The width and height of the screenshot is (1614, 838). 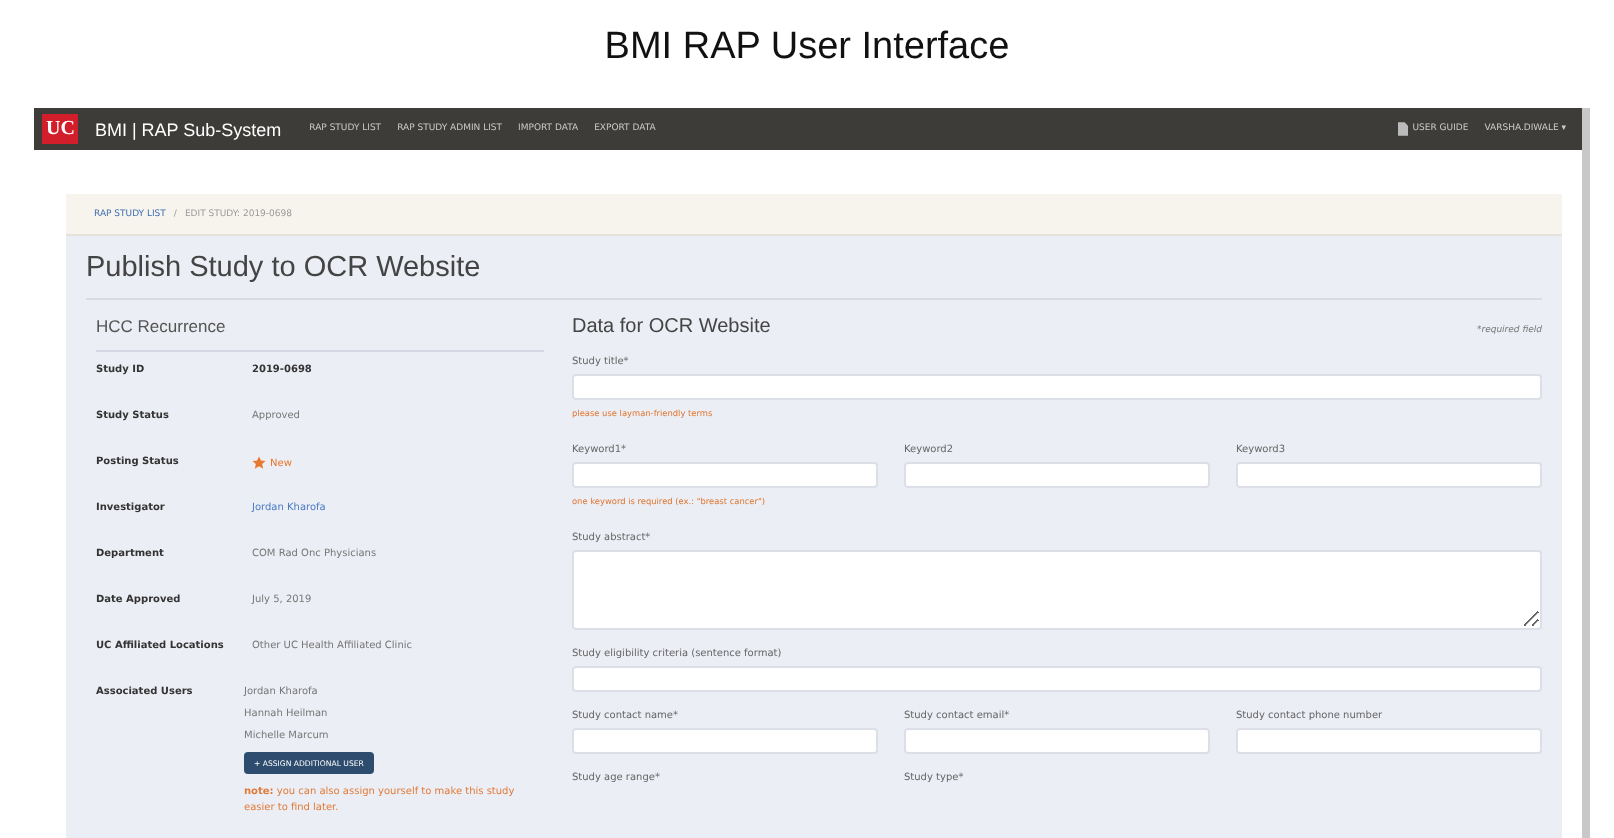 What do you see at coordinates (814, 276) in the screenshot?
I see `page-title: Publish Study to OCR Website` at bounding box center [814, 276].